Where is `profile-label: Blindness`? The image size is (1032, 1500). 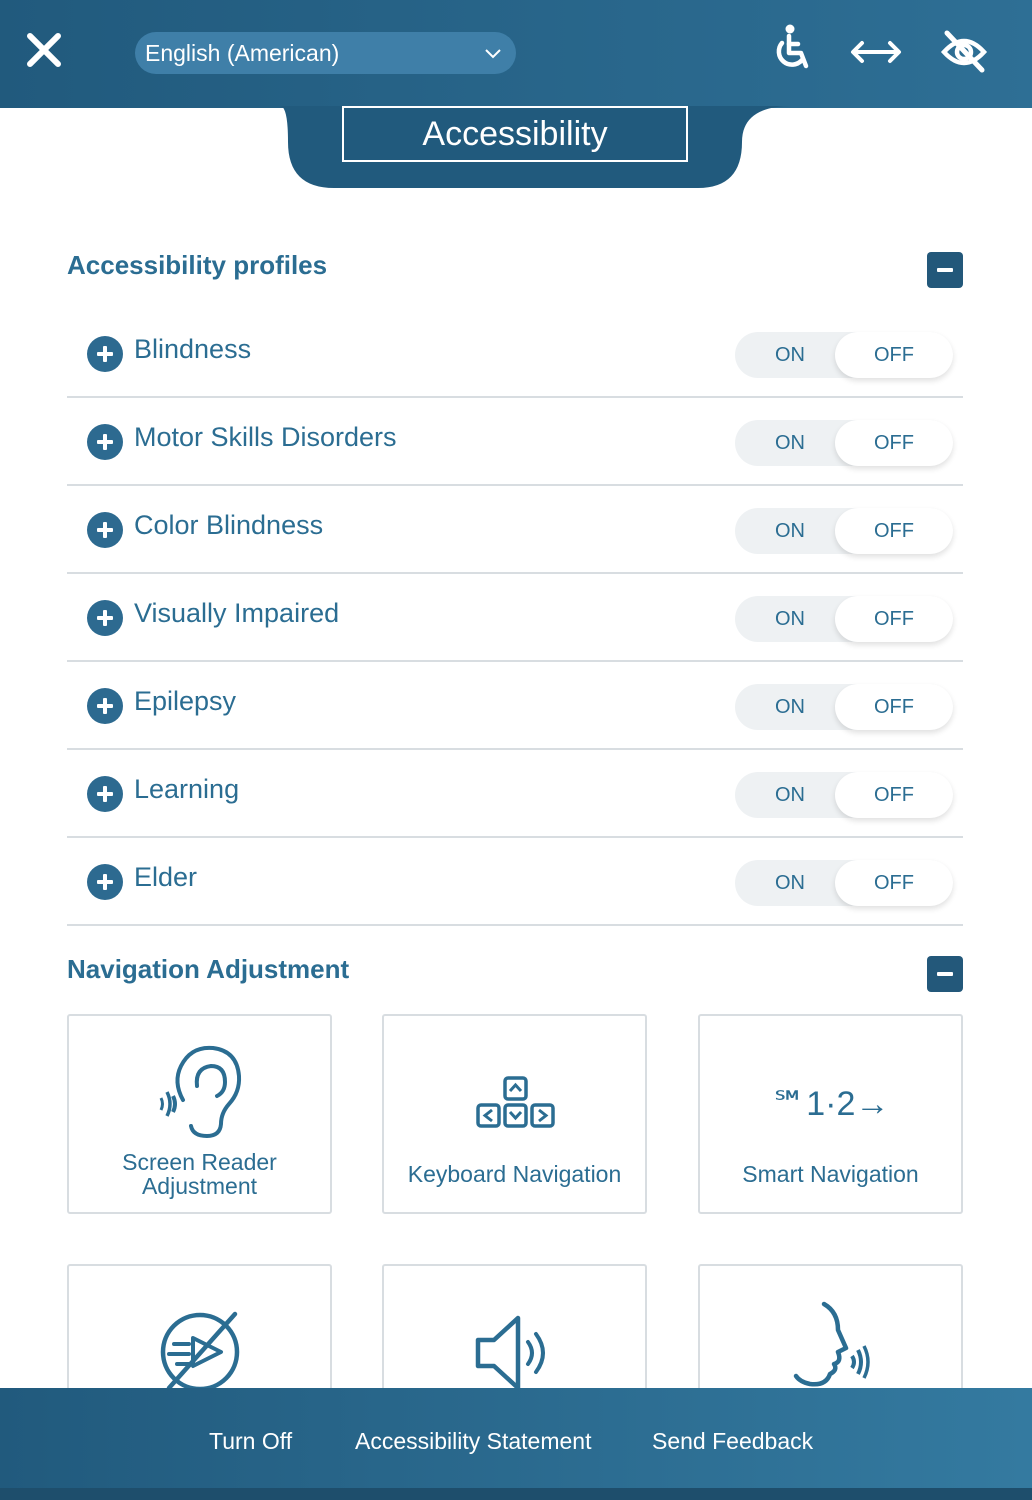
profile-label: Blindness is located at coordinates (192, 349).